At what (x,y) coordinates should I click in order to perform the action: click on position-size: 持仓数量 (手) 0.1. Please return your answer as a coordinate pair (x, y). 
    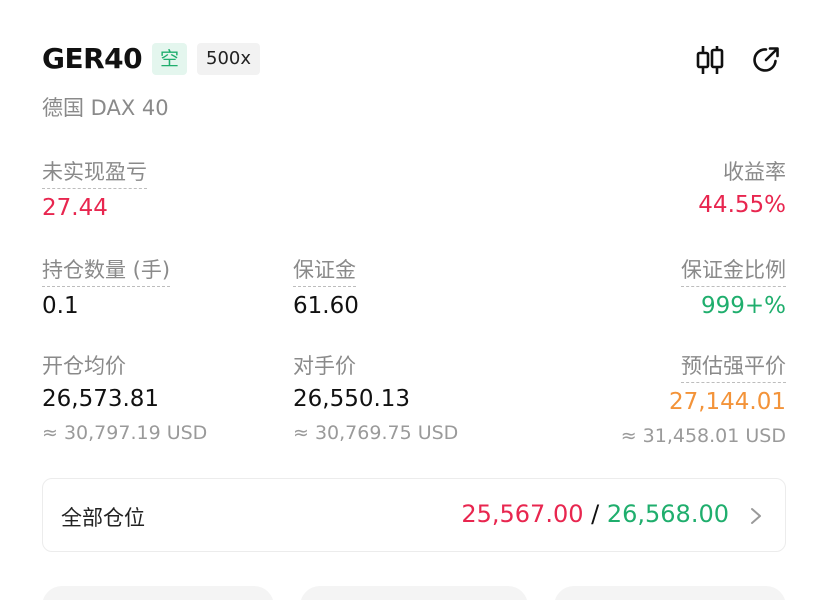
    Looking at the image, I should click on (106, 286).